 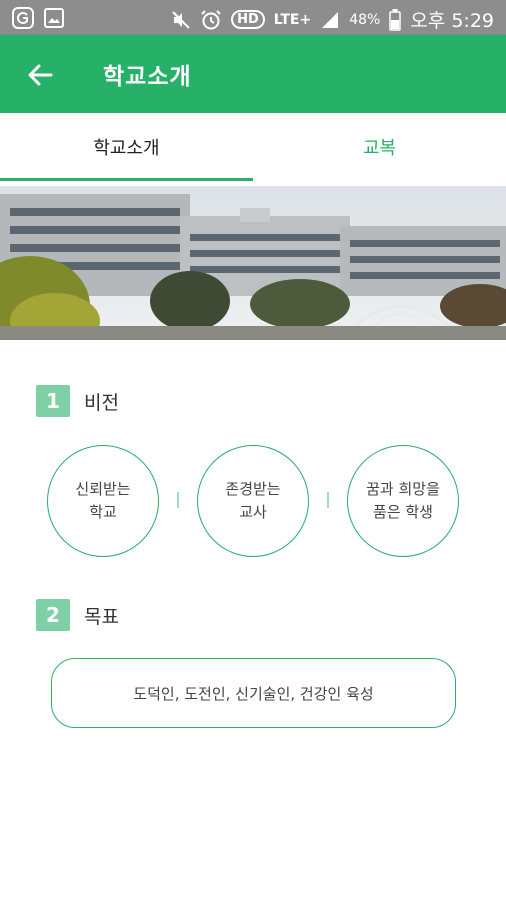 What do you see at coordinates (101, 616) in the screenshot?
I see `section-title: 목표` at bounding box center [101, 616].